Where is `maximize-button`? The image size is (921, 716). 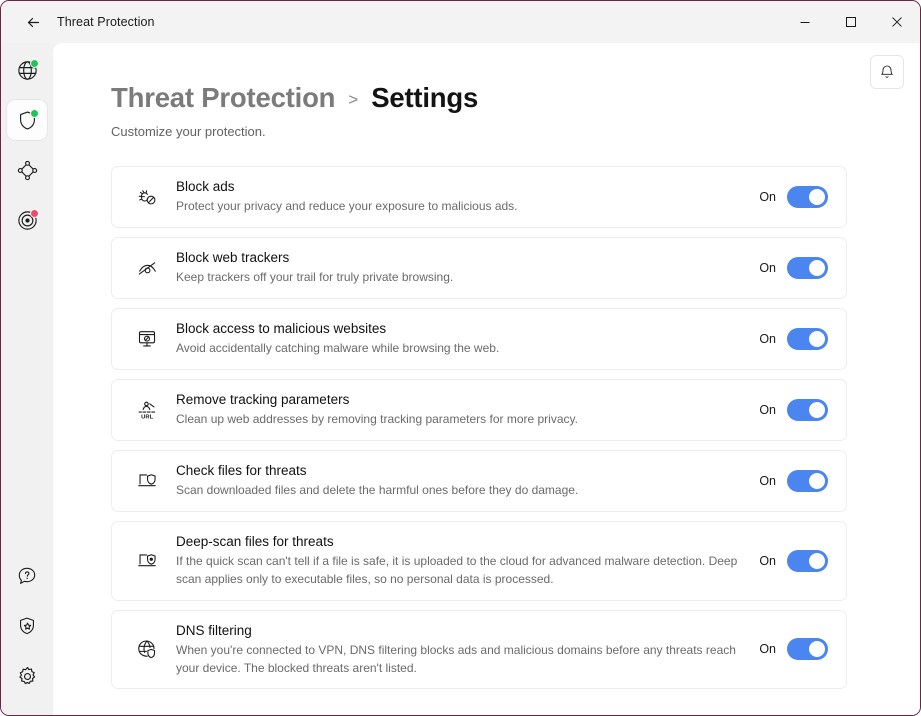
maximize-button is located at coordinates (851, 22).